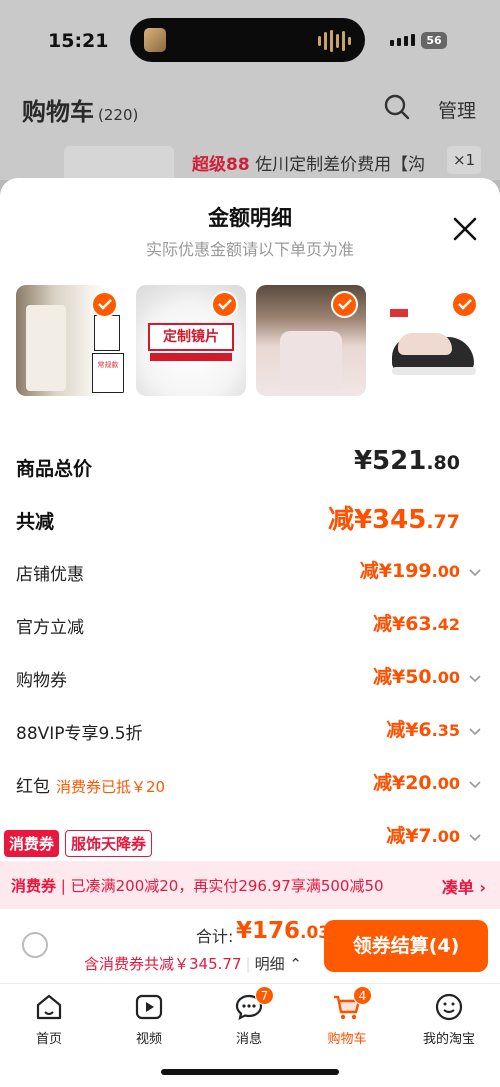 Image resolution: width=500 pixels, height=1087 pixels. I want to click on add-items-link: 凑单 ›, so click(464, 886).